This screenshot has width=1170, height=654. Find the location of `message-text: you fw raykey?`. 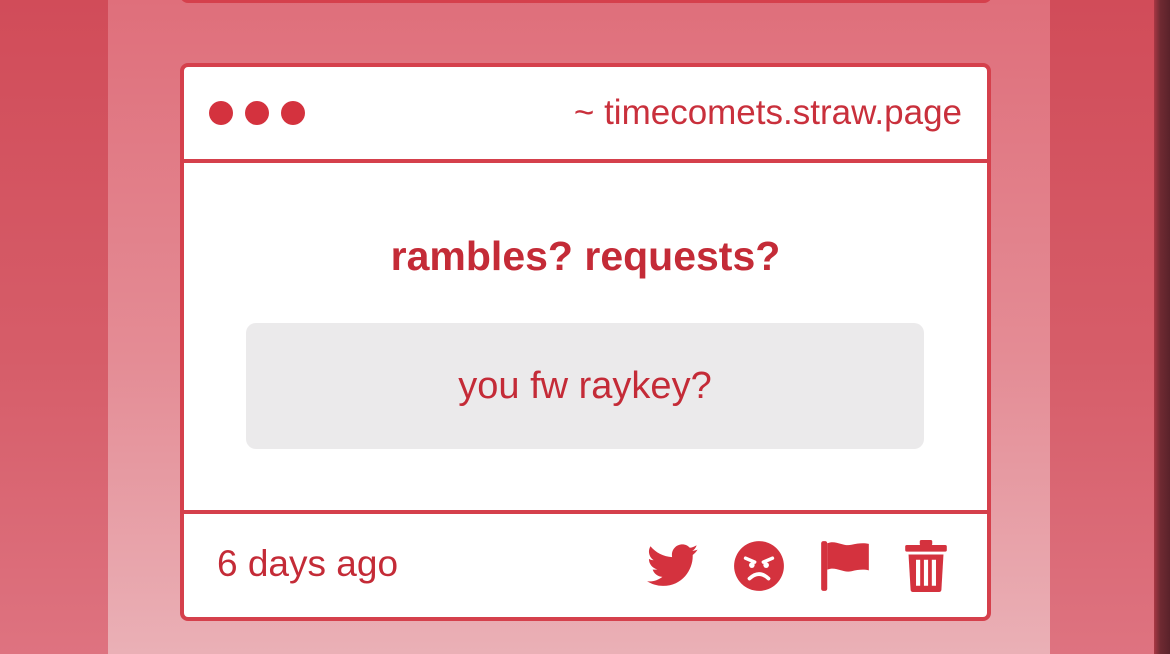

message-text: you fw raykey? is located at coordinates (585, 385).